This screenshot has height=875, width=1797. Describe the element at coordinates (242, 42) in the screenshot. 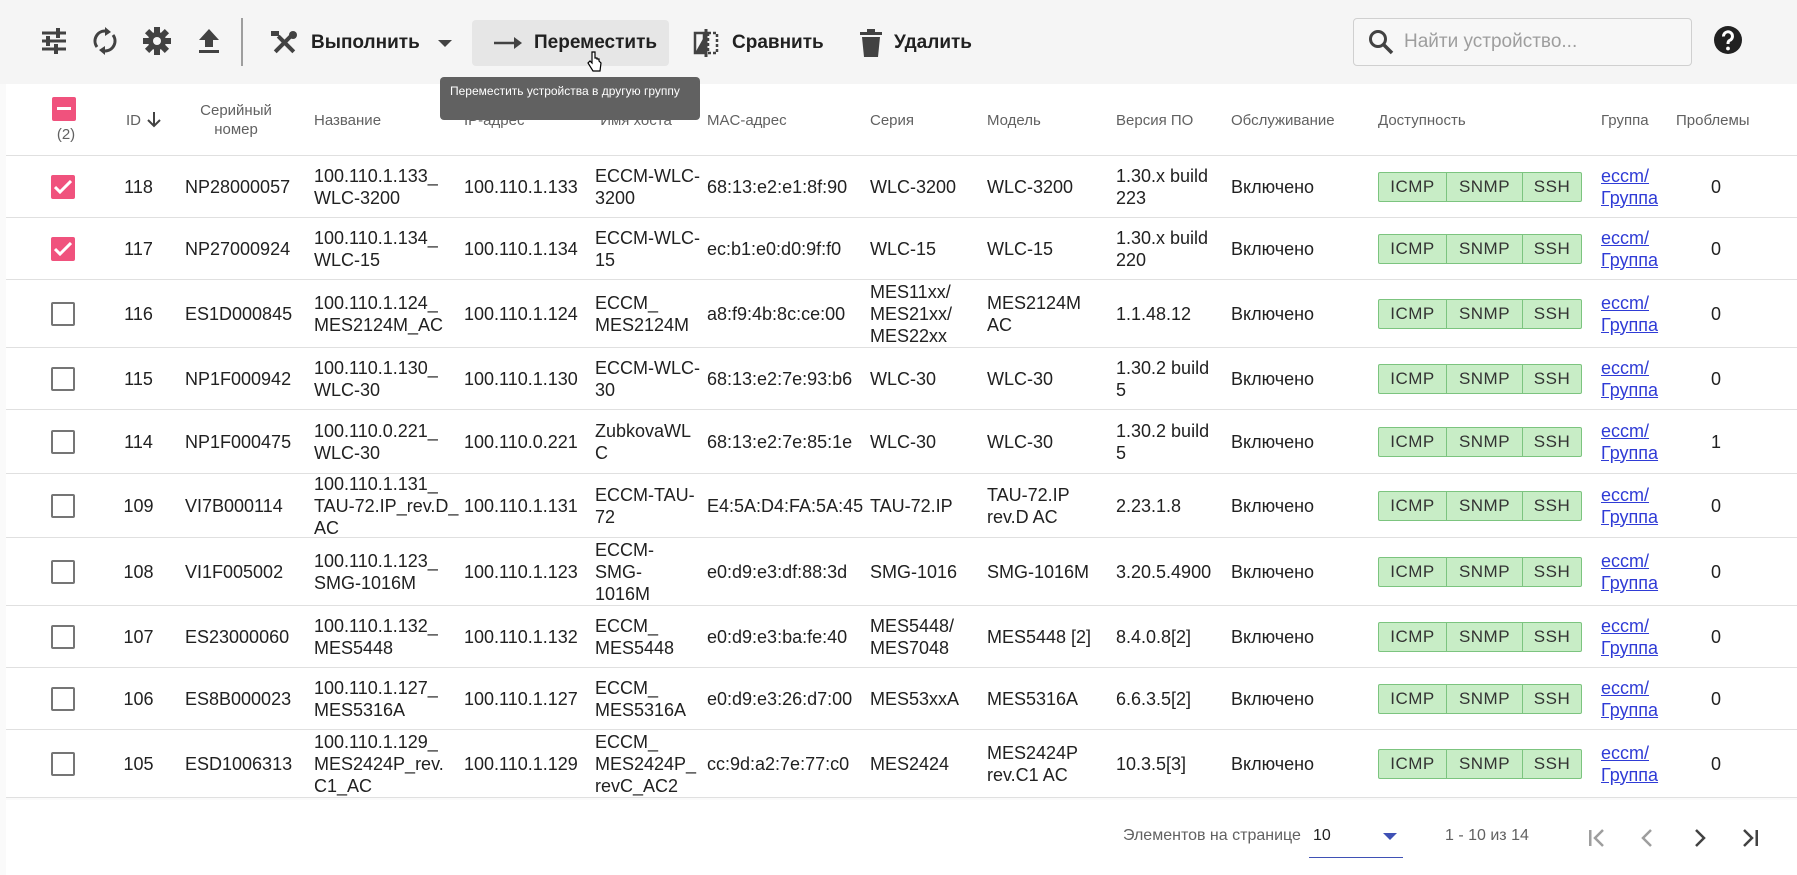

I see `toolbar-divider` at that location.